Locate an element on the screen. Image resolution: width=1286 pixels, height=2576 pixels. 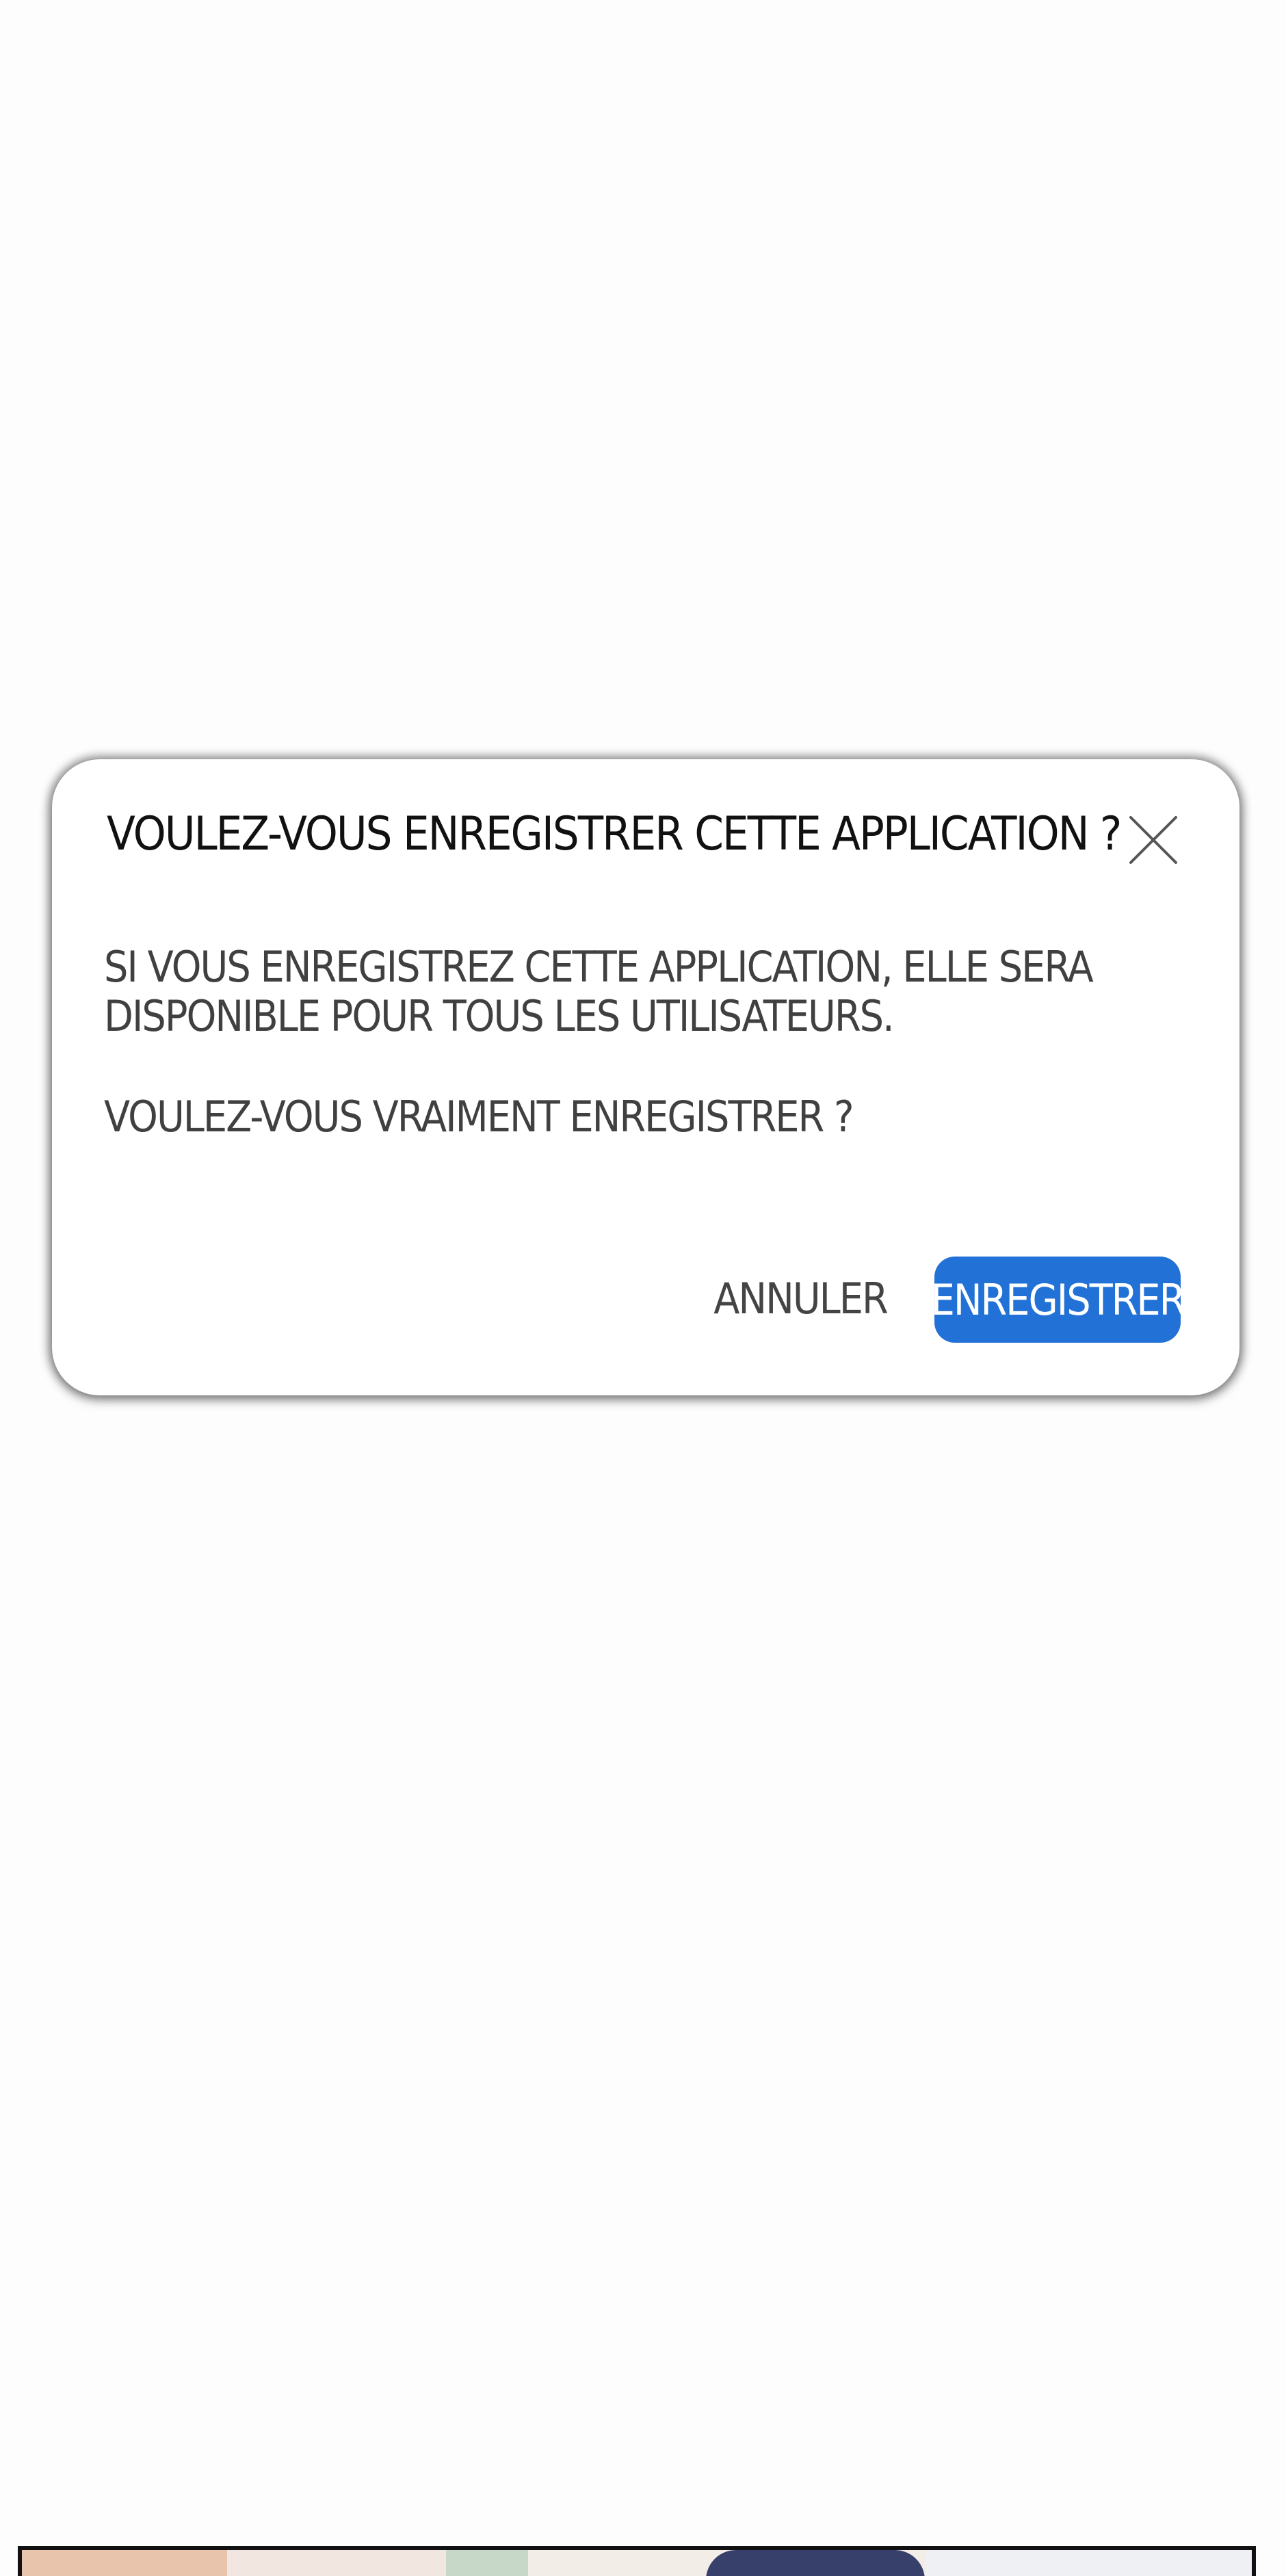
close-button is located at coordinates (1153, 840).